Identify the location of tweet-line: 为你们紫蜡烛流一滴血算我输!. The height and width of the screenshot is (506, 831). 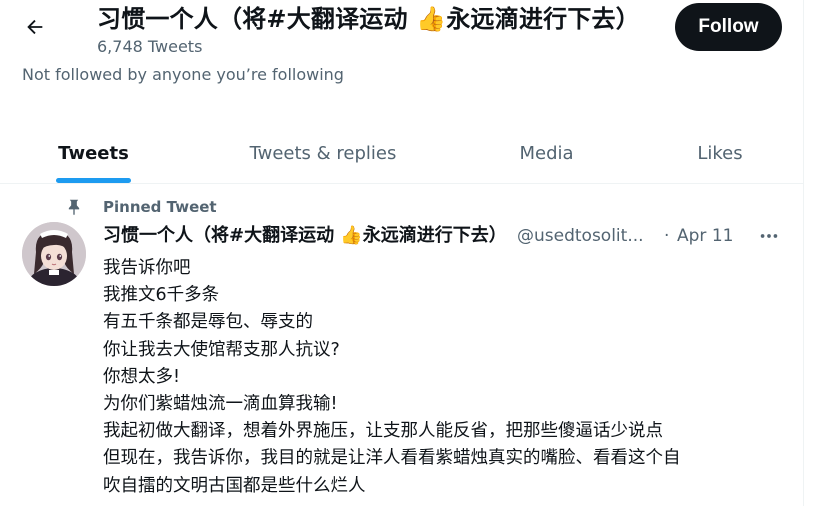
(220, 404).